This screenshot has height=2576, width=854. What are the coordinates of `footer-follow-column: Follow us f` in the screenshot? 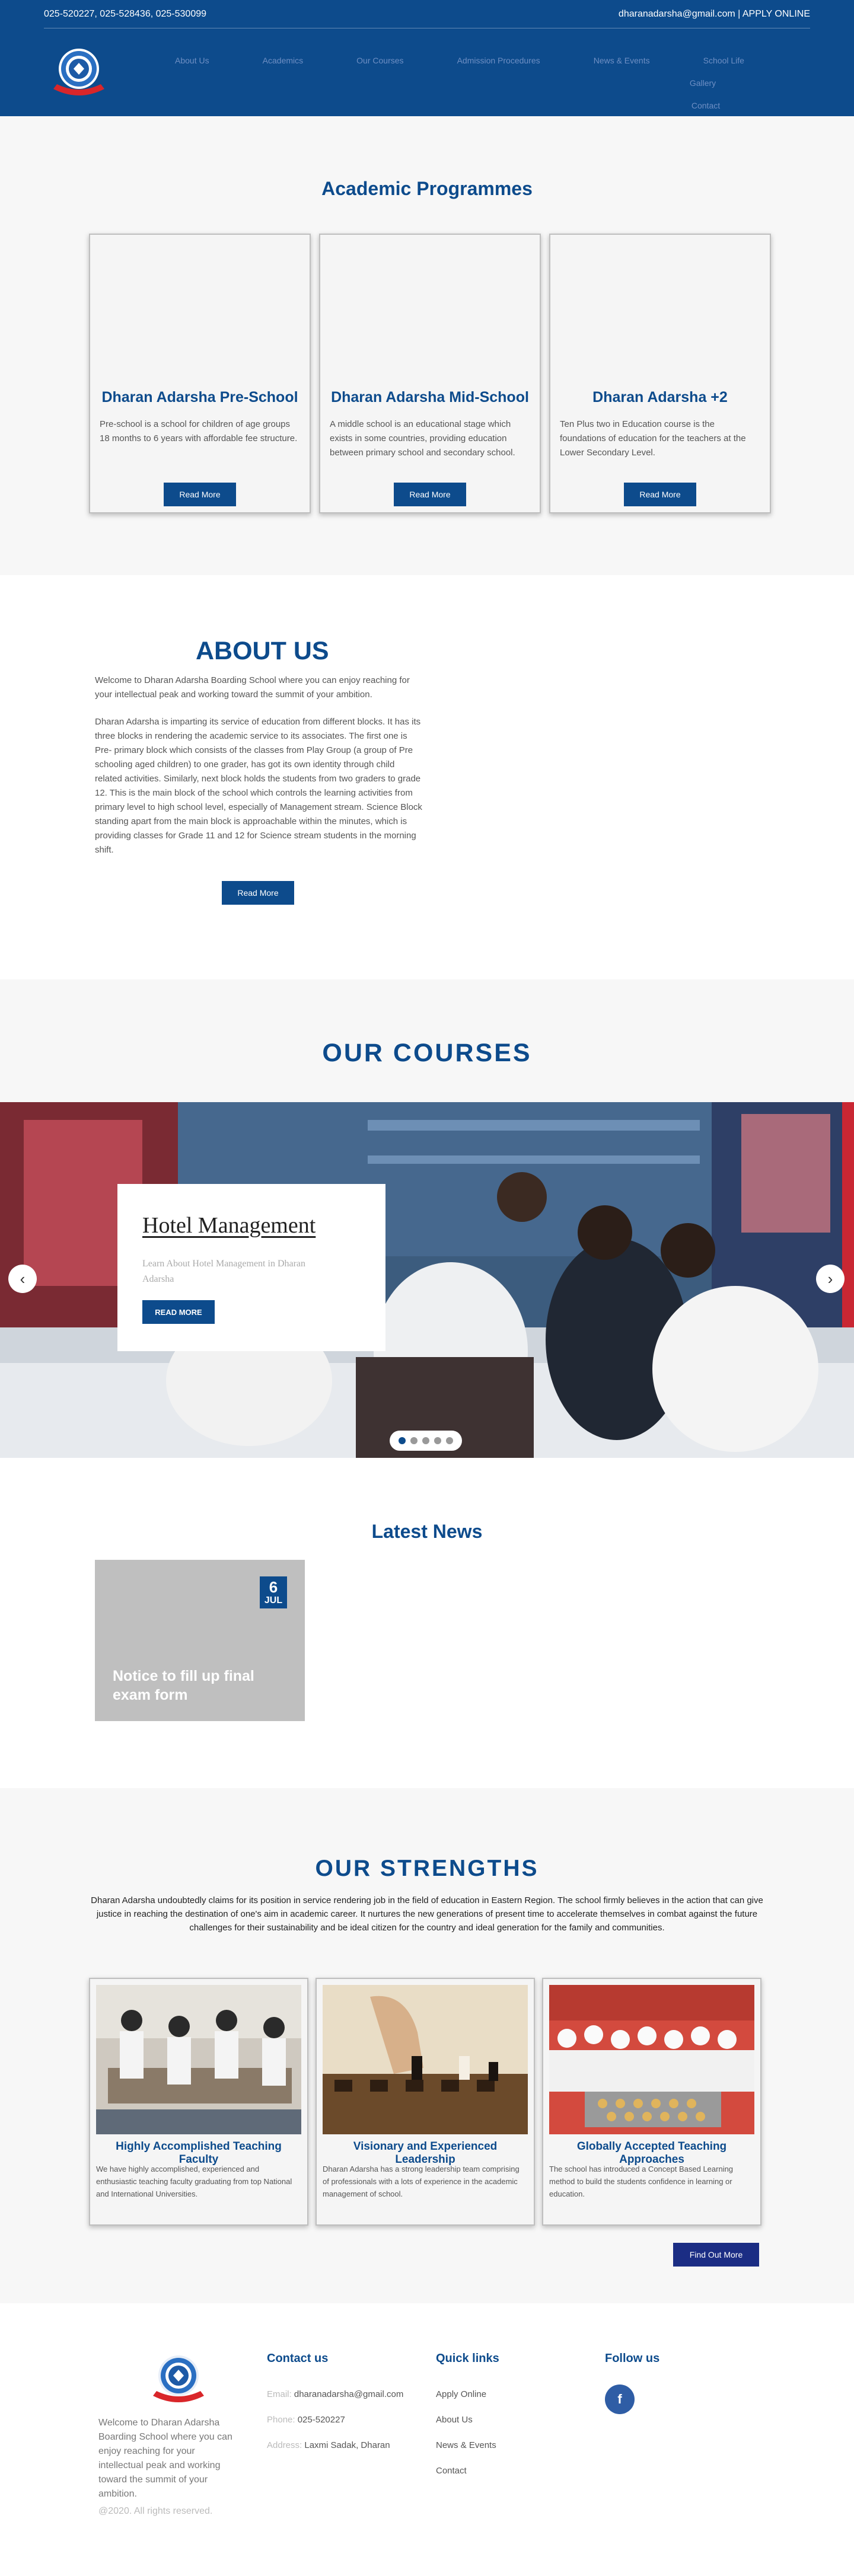 It's located at (632, 2383).